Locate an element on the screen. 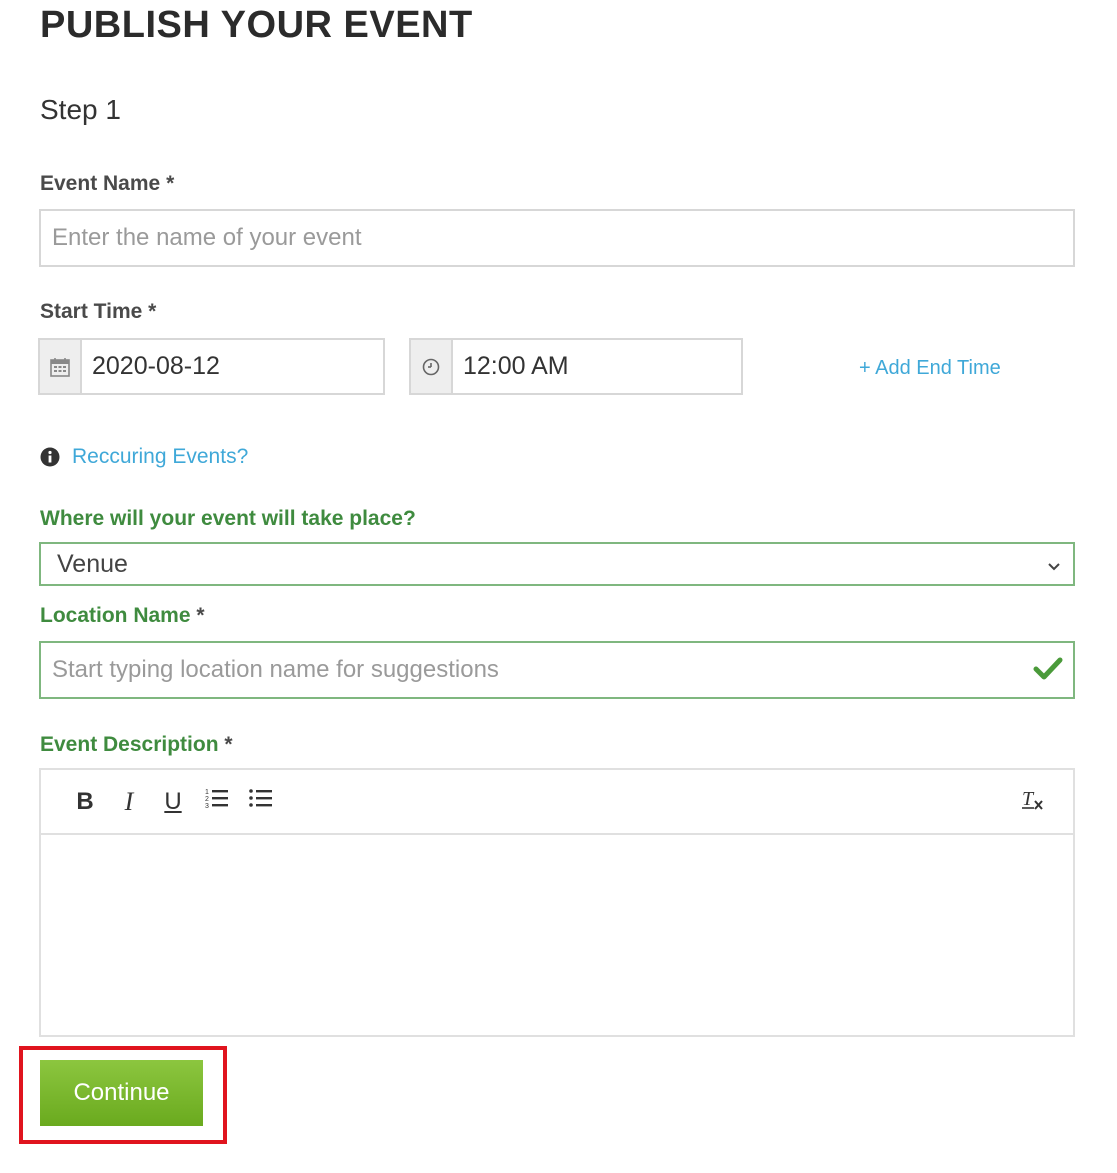  add-end-time-link: + Add End Time is located at coordinates (930, 368).